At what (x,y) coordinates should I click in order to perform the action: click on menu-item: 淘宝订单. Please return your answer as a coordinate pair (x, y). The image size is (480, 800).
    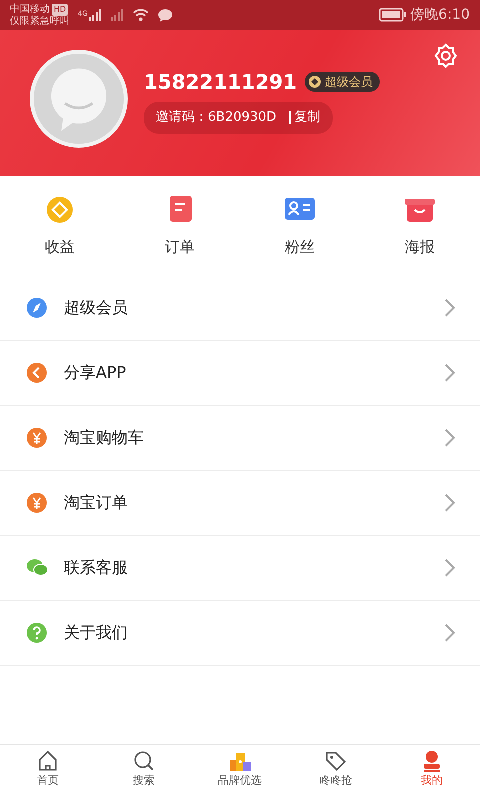
    Looking at the image, I should click on (240, 503).